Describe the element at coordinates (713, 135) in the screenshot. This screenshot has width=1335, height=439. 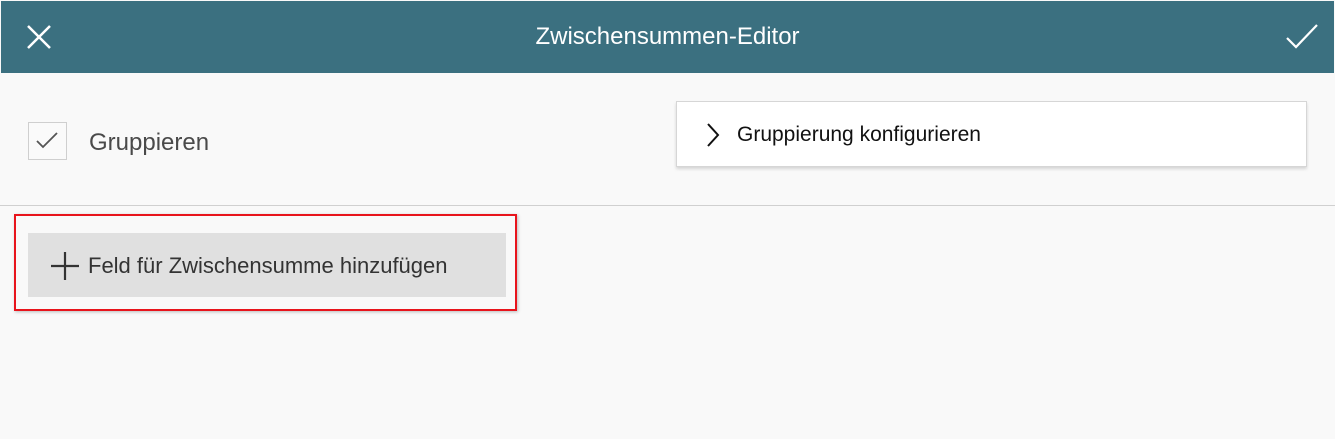
I see `chevron-right-icon` at that location.